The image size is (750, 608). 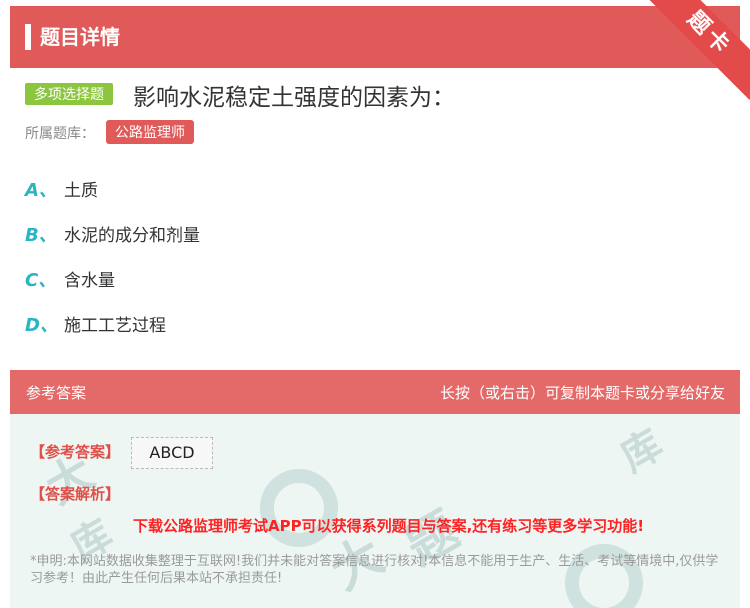 I want to click on analysis-label: 【答案解析】, so click(x=75, y=494).